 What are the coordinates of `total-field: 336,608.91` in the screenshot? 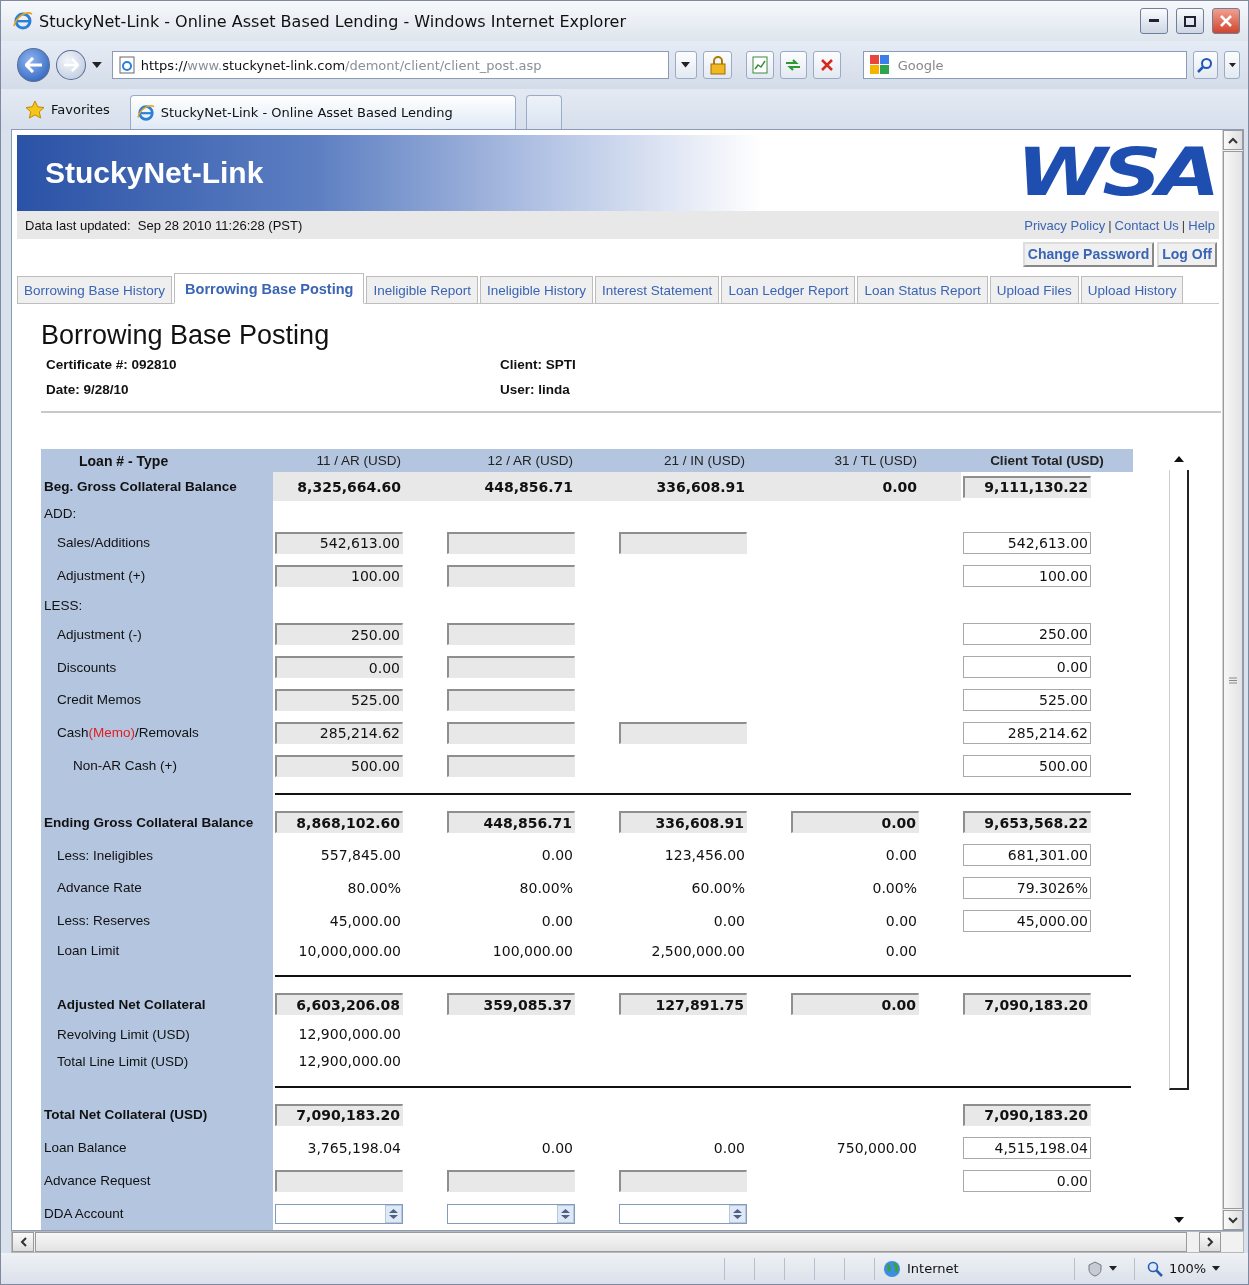 It's located at (683, 822).